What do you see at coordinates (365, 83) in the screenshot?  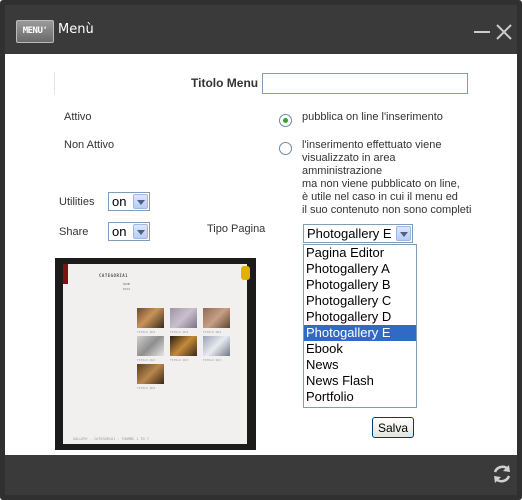 I see `titolo-menu-input` at bounding box center [365, 83].